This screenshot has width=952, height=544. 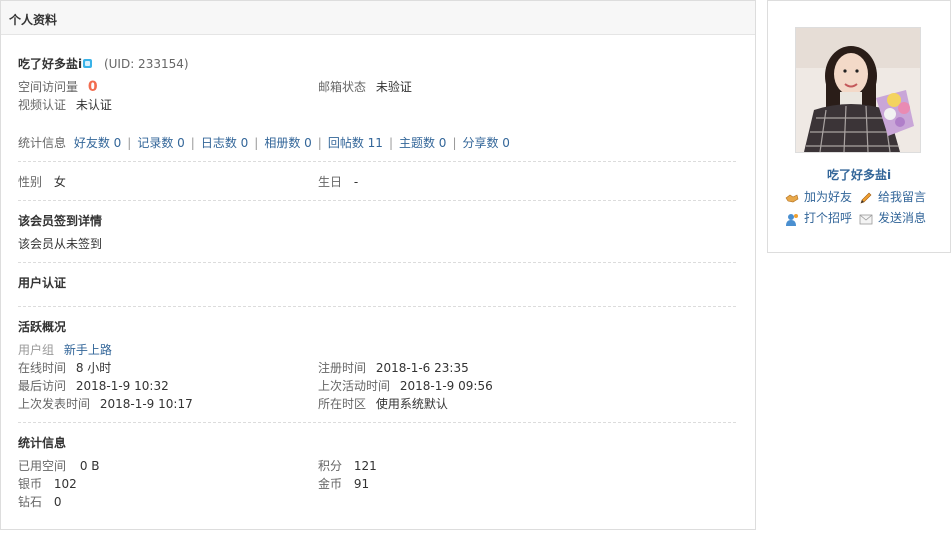 I want to click on checkin-title: 该会员签到详情, so click(x=60, y=221).